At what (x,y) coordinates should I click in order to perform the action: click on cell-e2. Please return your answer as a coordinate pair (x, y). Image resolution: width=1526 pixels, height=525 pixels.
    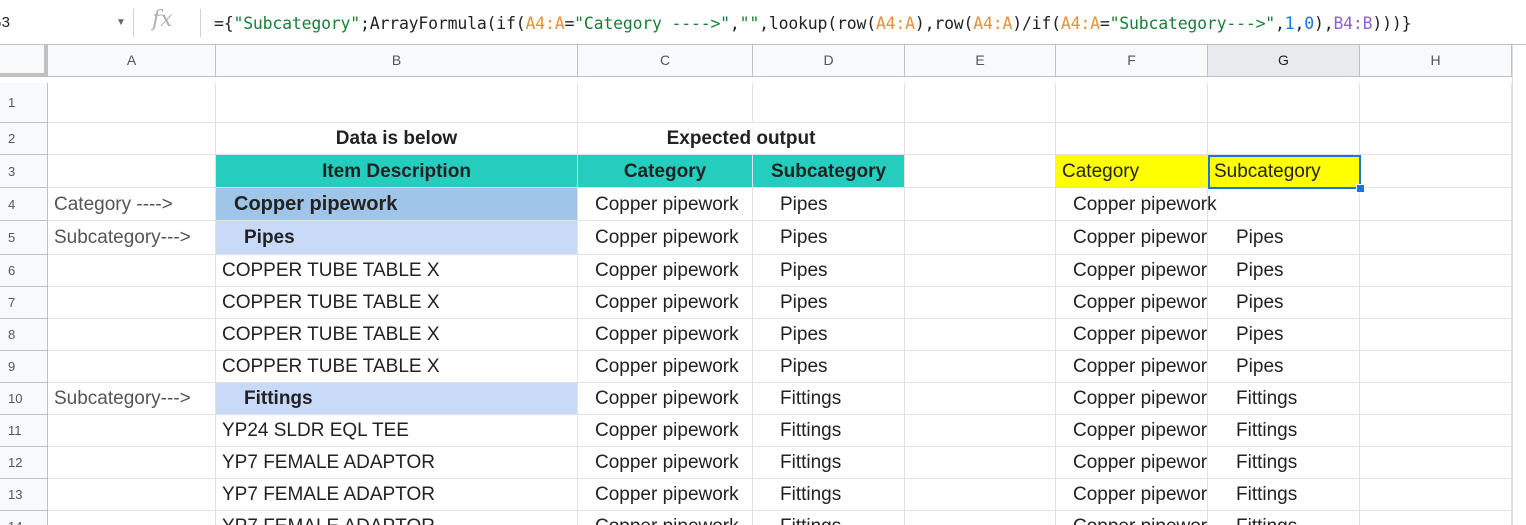
    Looking at the image, I should click on (980, 139).